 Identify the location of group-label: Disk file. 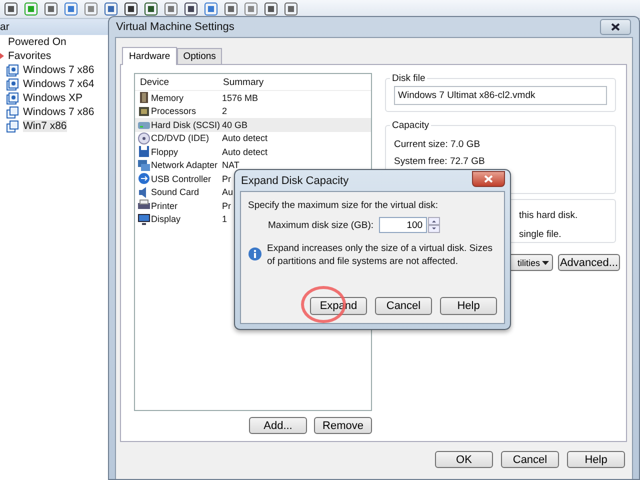
(408, 78).